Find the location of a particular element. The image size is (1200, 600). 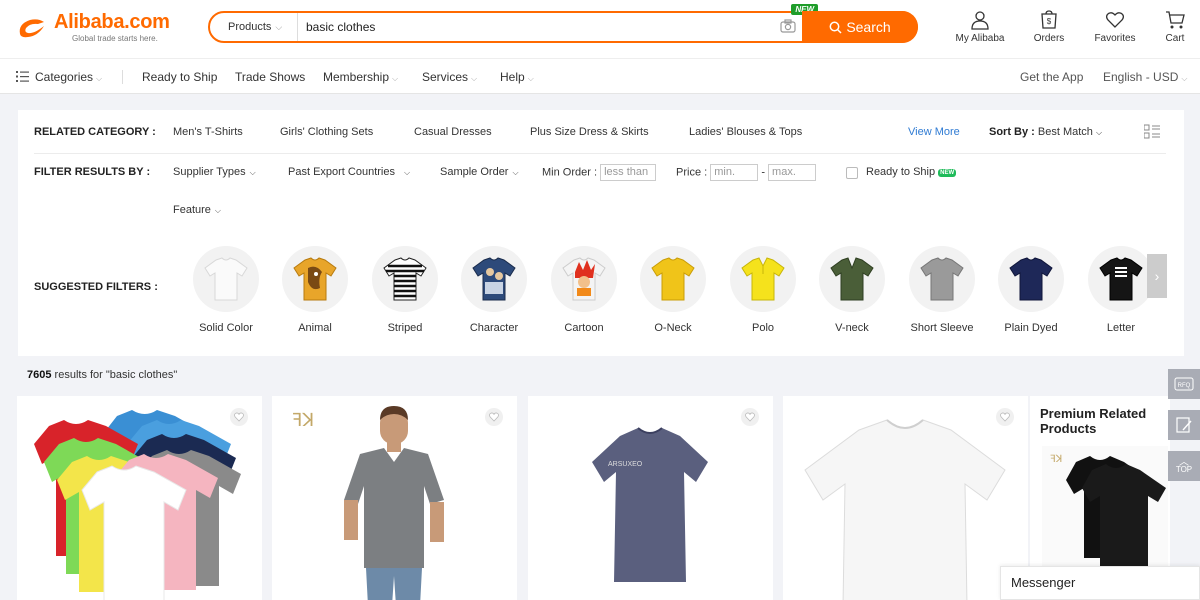

suggested-filter-animal: Animal is located at coordinates (315, 290).